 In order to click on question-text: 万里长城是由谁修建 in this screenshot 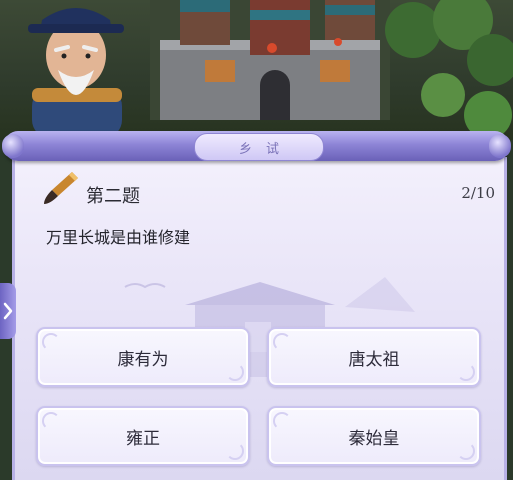, I will do `click(118, 237)`.